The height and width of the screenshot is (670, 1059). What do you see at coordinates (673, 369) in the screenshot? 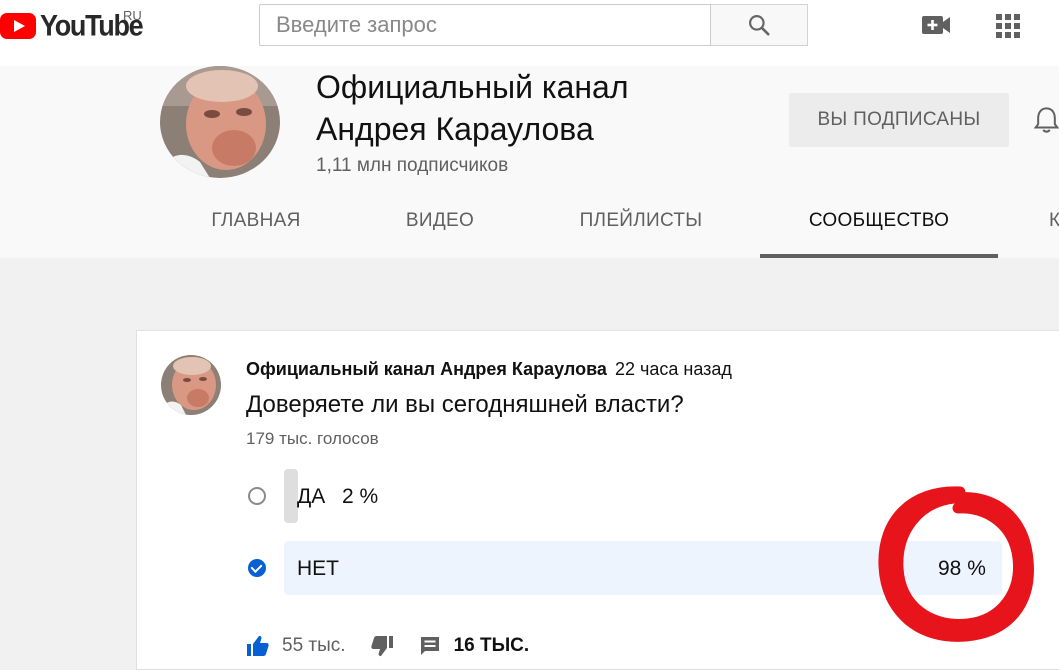
I see `post-timestamp: 22 часа назад` at bounding box center [673, 369].